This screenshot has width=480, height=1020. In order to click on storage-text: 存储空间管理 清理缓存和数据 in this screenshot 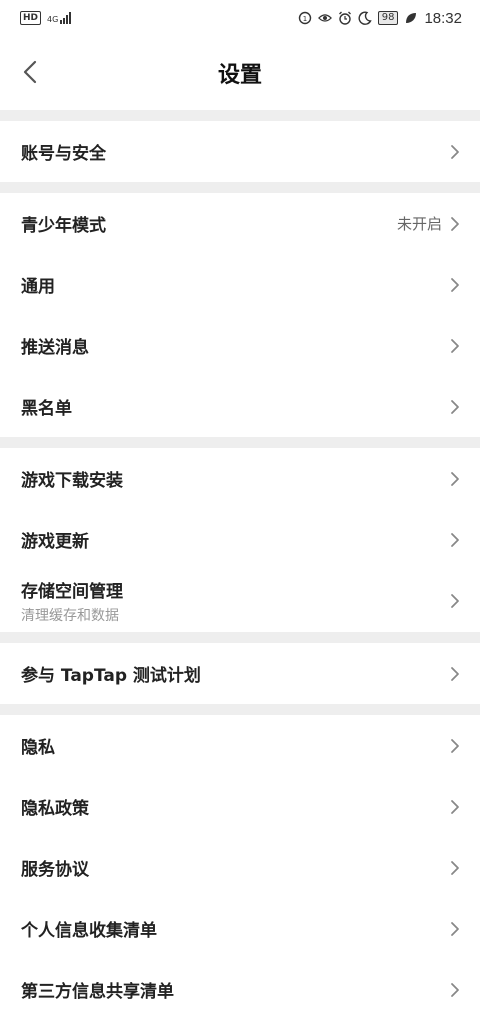, I will do `click(72, 601)`.